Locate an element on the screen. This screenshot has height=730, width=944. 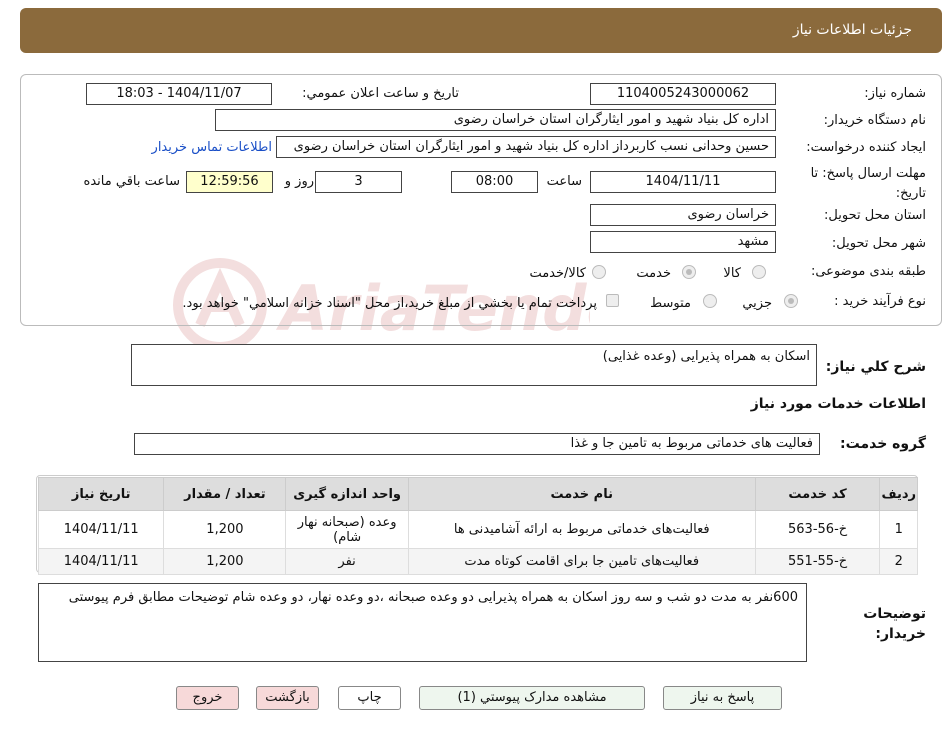
deadline-hour-label: ساعت is located at coordinates (564, 181).